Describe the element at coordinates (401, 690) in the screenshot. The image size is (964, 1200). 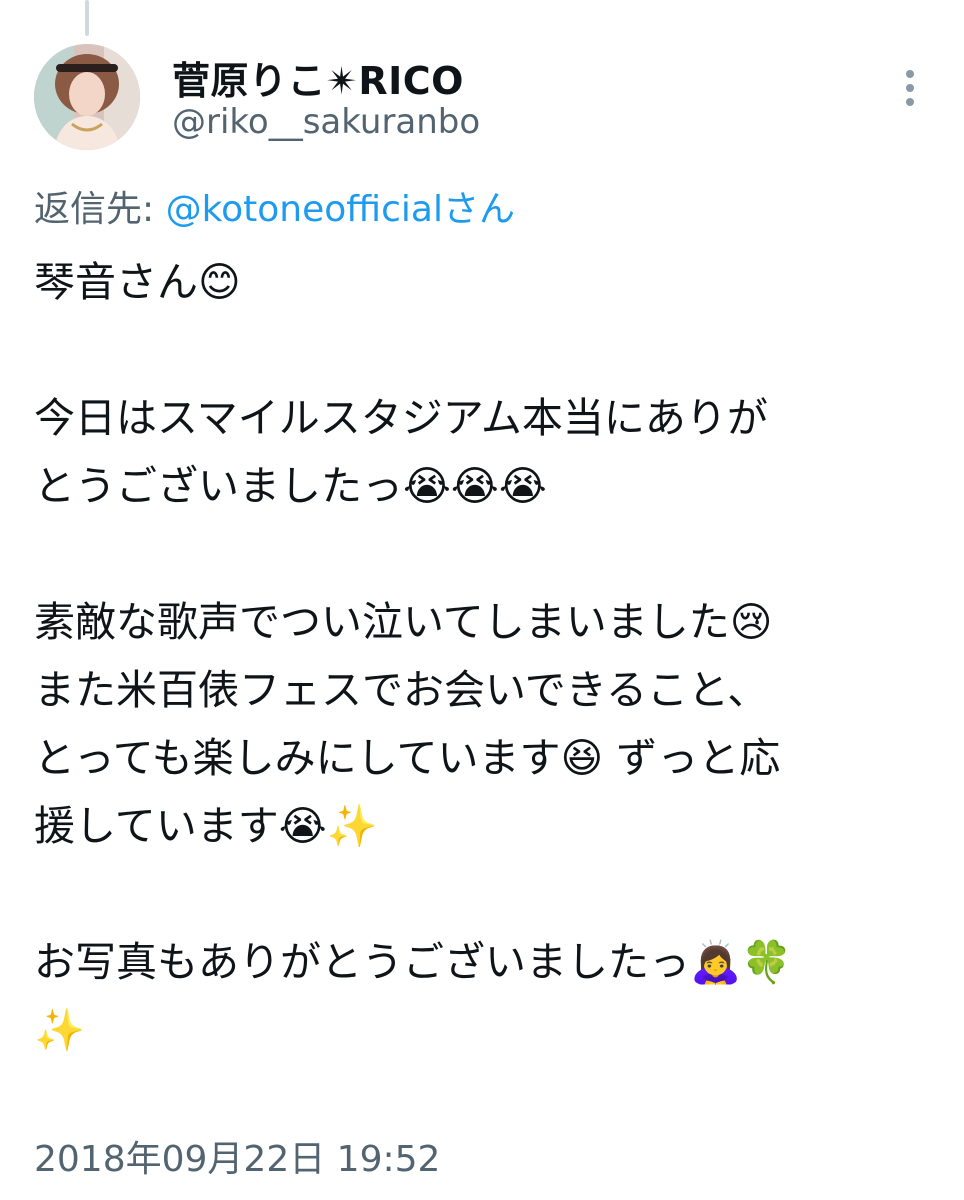
I see `tweet-line: また米百俵フェスでお会いできること、` at that location.